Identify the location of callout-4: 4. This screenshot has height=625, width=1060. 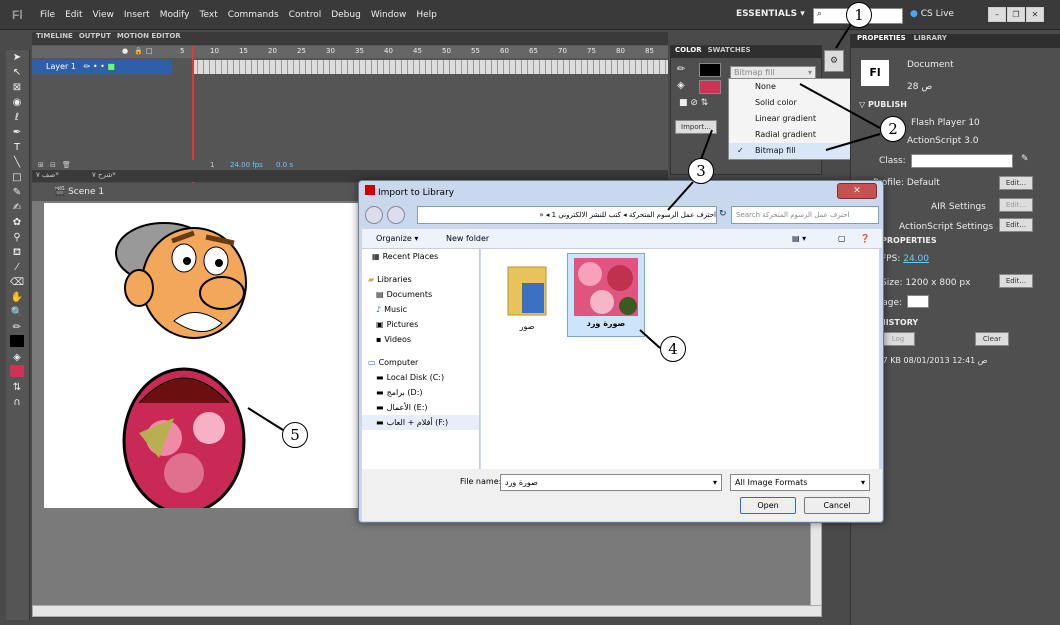
(673, 349).